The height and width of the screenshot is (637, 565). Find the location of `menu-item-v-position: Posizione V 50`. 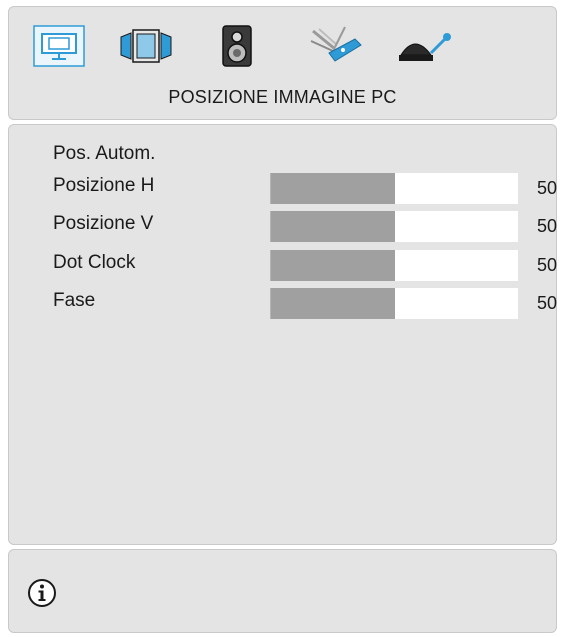

menu-item-v-position: Posizione V 50 is located at coordinates (305, 224).